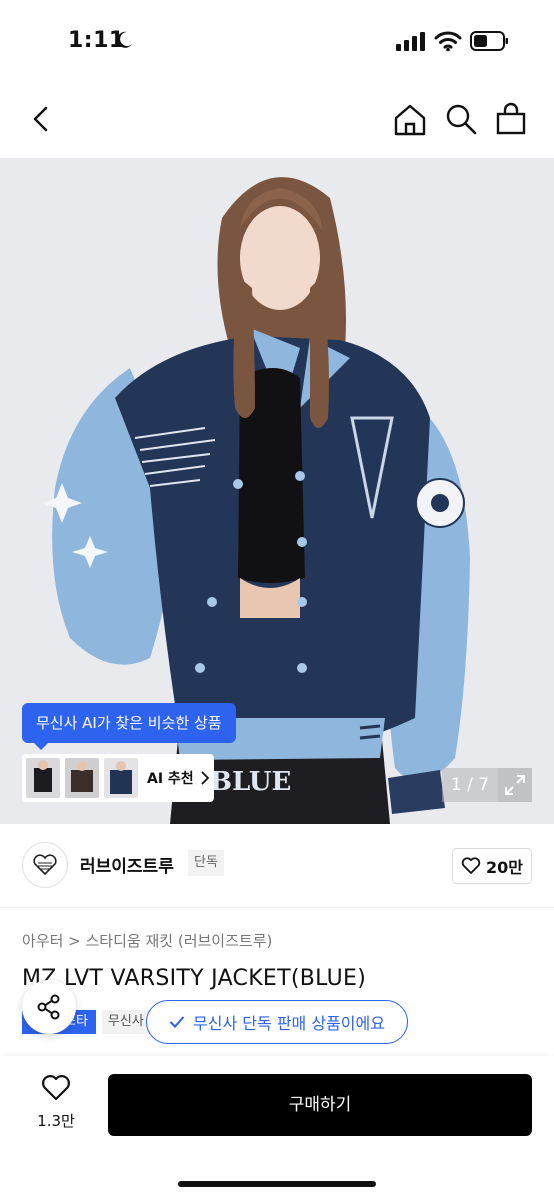 The width and height of the screenshot is (554, 1200). What do you see at coordinates (170, 779) in the screenshot?
I see `ai-recommend-label: AI 추천` at bounding box center [170, 779].